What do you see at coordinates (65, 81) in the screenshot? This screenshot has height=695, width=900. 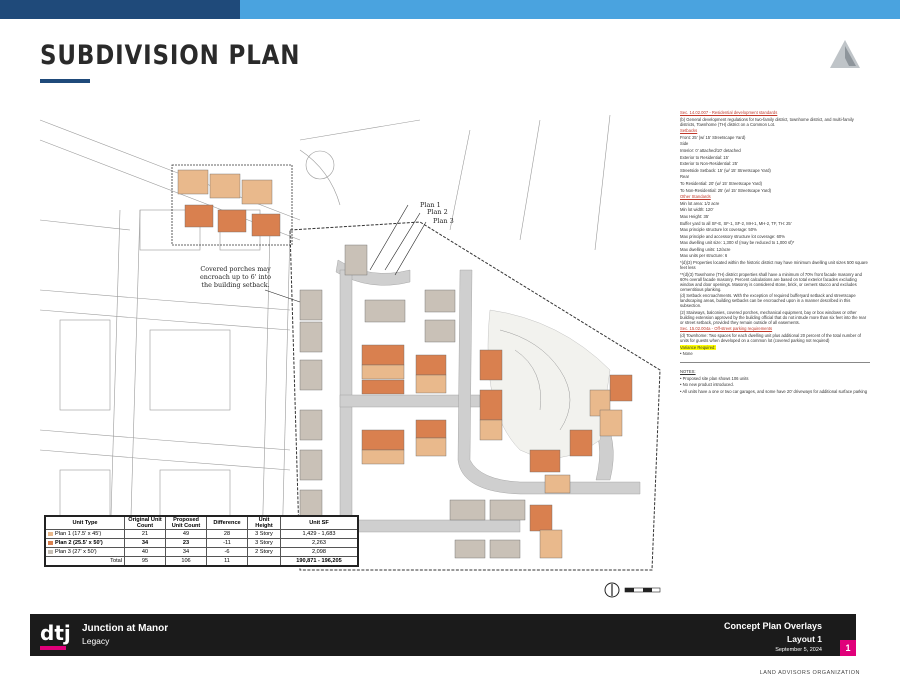 I see `title-underline` at bounding box center [65, 81].